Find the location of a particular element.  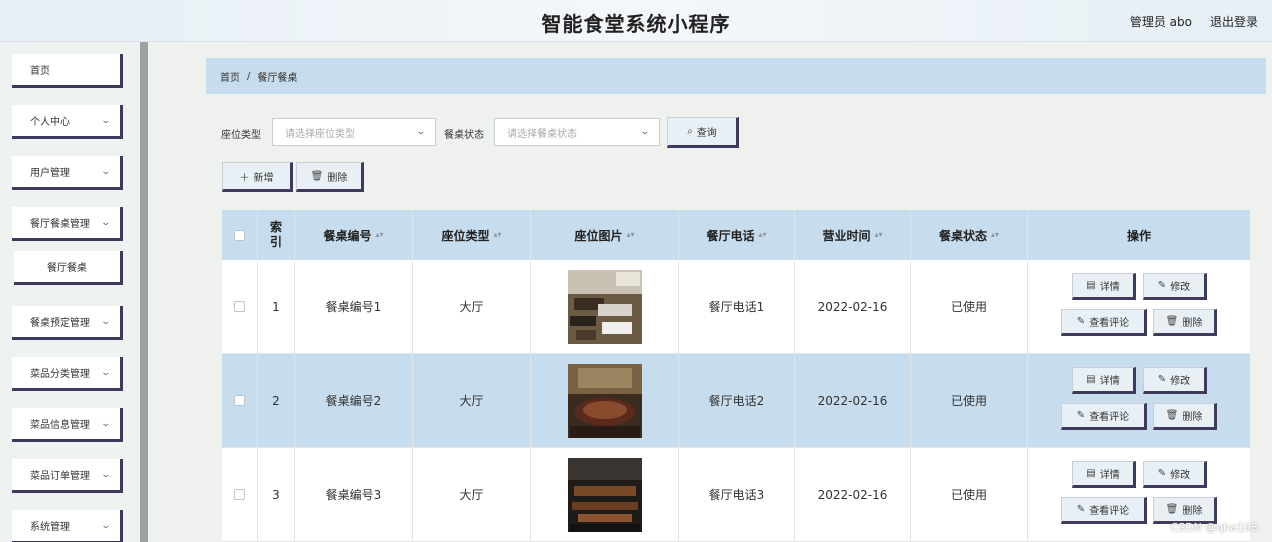

header-phone: 餐厅电话 ▴▾ is located at coordinates (737, 235).